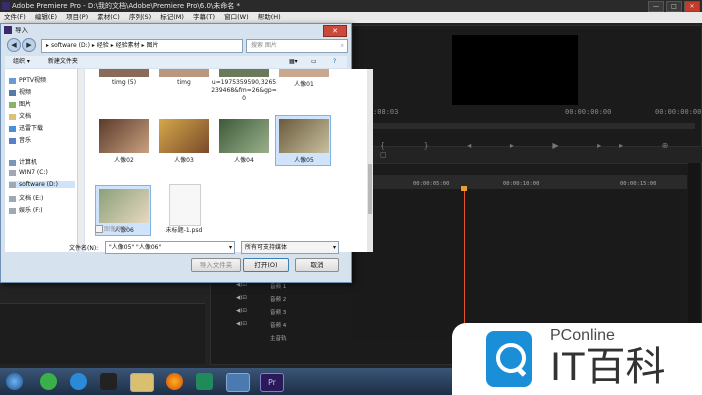 The height and width of the screenshot is (395, 702). Describe the element at coordinates (20, 139) in the screenshot. I see `nav-item-music: 音乐` at that location.